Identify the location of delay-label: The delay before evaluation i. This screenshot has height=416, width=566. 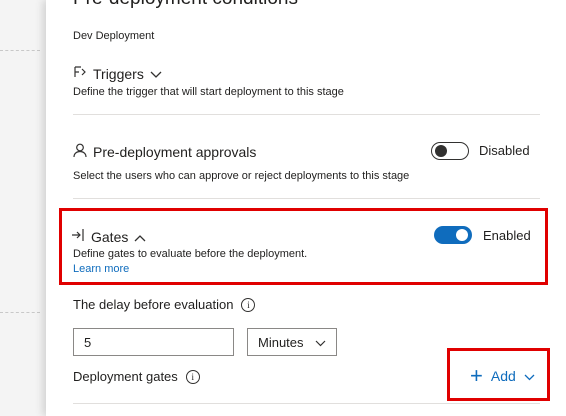
(164, 304).